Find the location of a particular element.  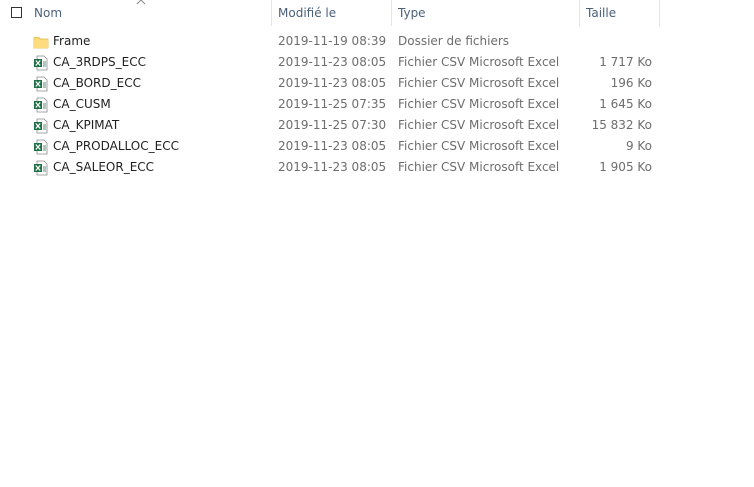

file-size: 196 Ko is located at coordinates (631, 83).